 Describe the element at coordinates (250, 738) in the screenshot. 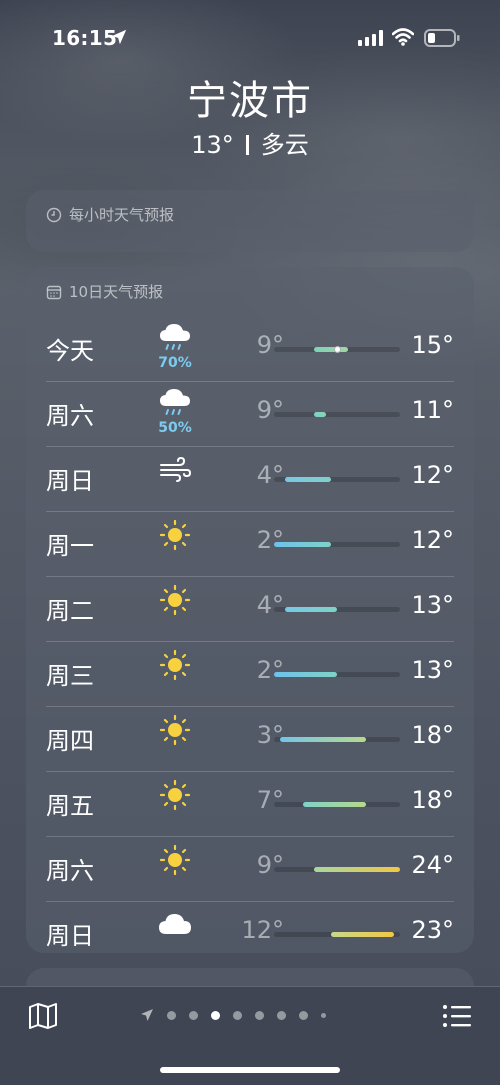

I see `forecast-row: 周四 3° 18°` at that location.